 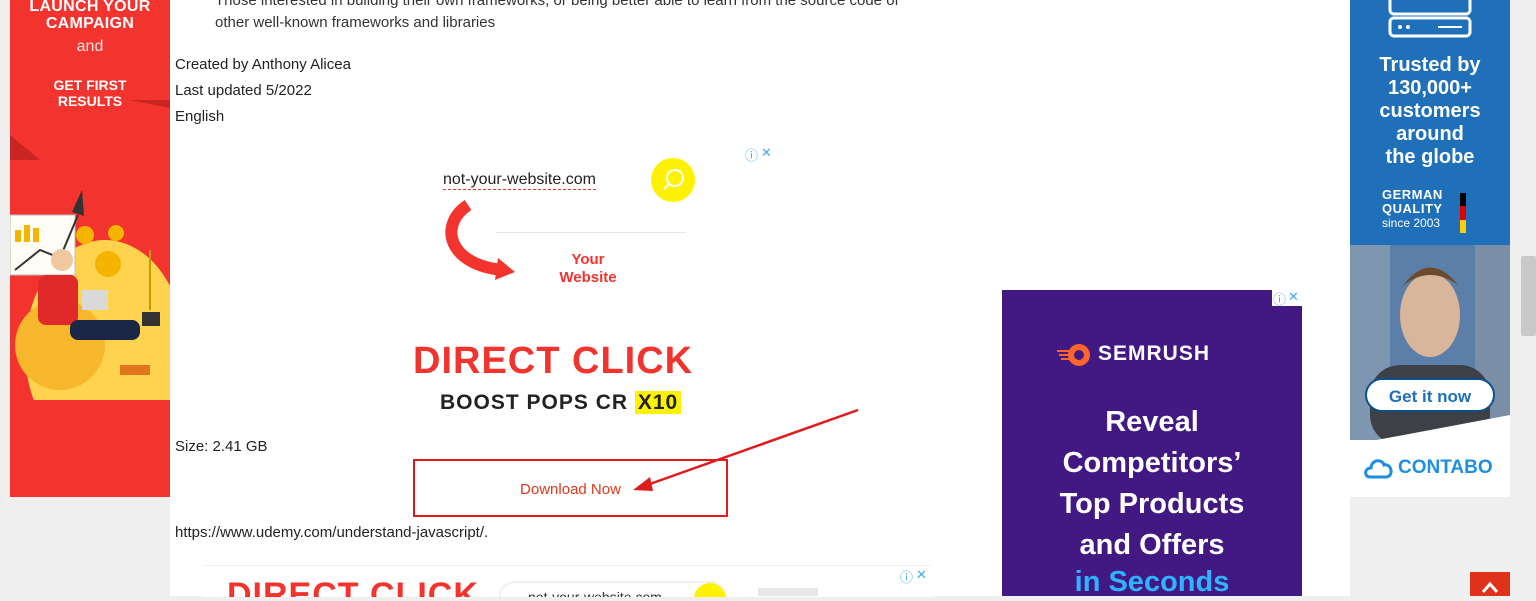 What do you see at coordinates (519, 180) in the screenshot?
I see `ad-domain-text: not-your-website.com` at bounding box center [519, 180].